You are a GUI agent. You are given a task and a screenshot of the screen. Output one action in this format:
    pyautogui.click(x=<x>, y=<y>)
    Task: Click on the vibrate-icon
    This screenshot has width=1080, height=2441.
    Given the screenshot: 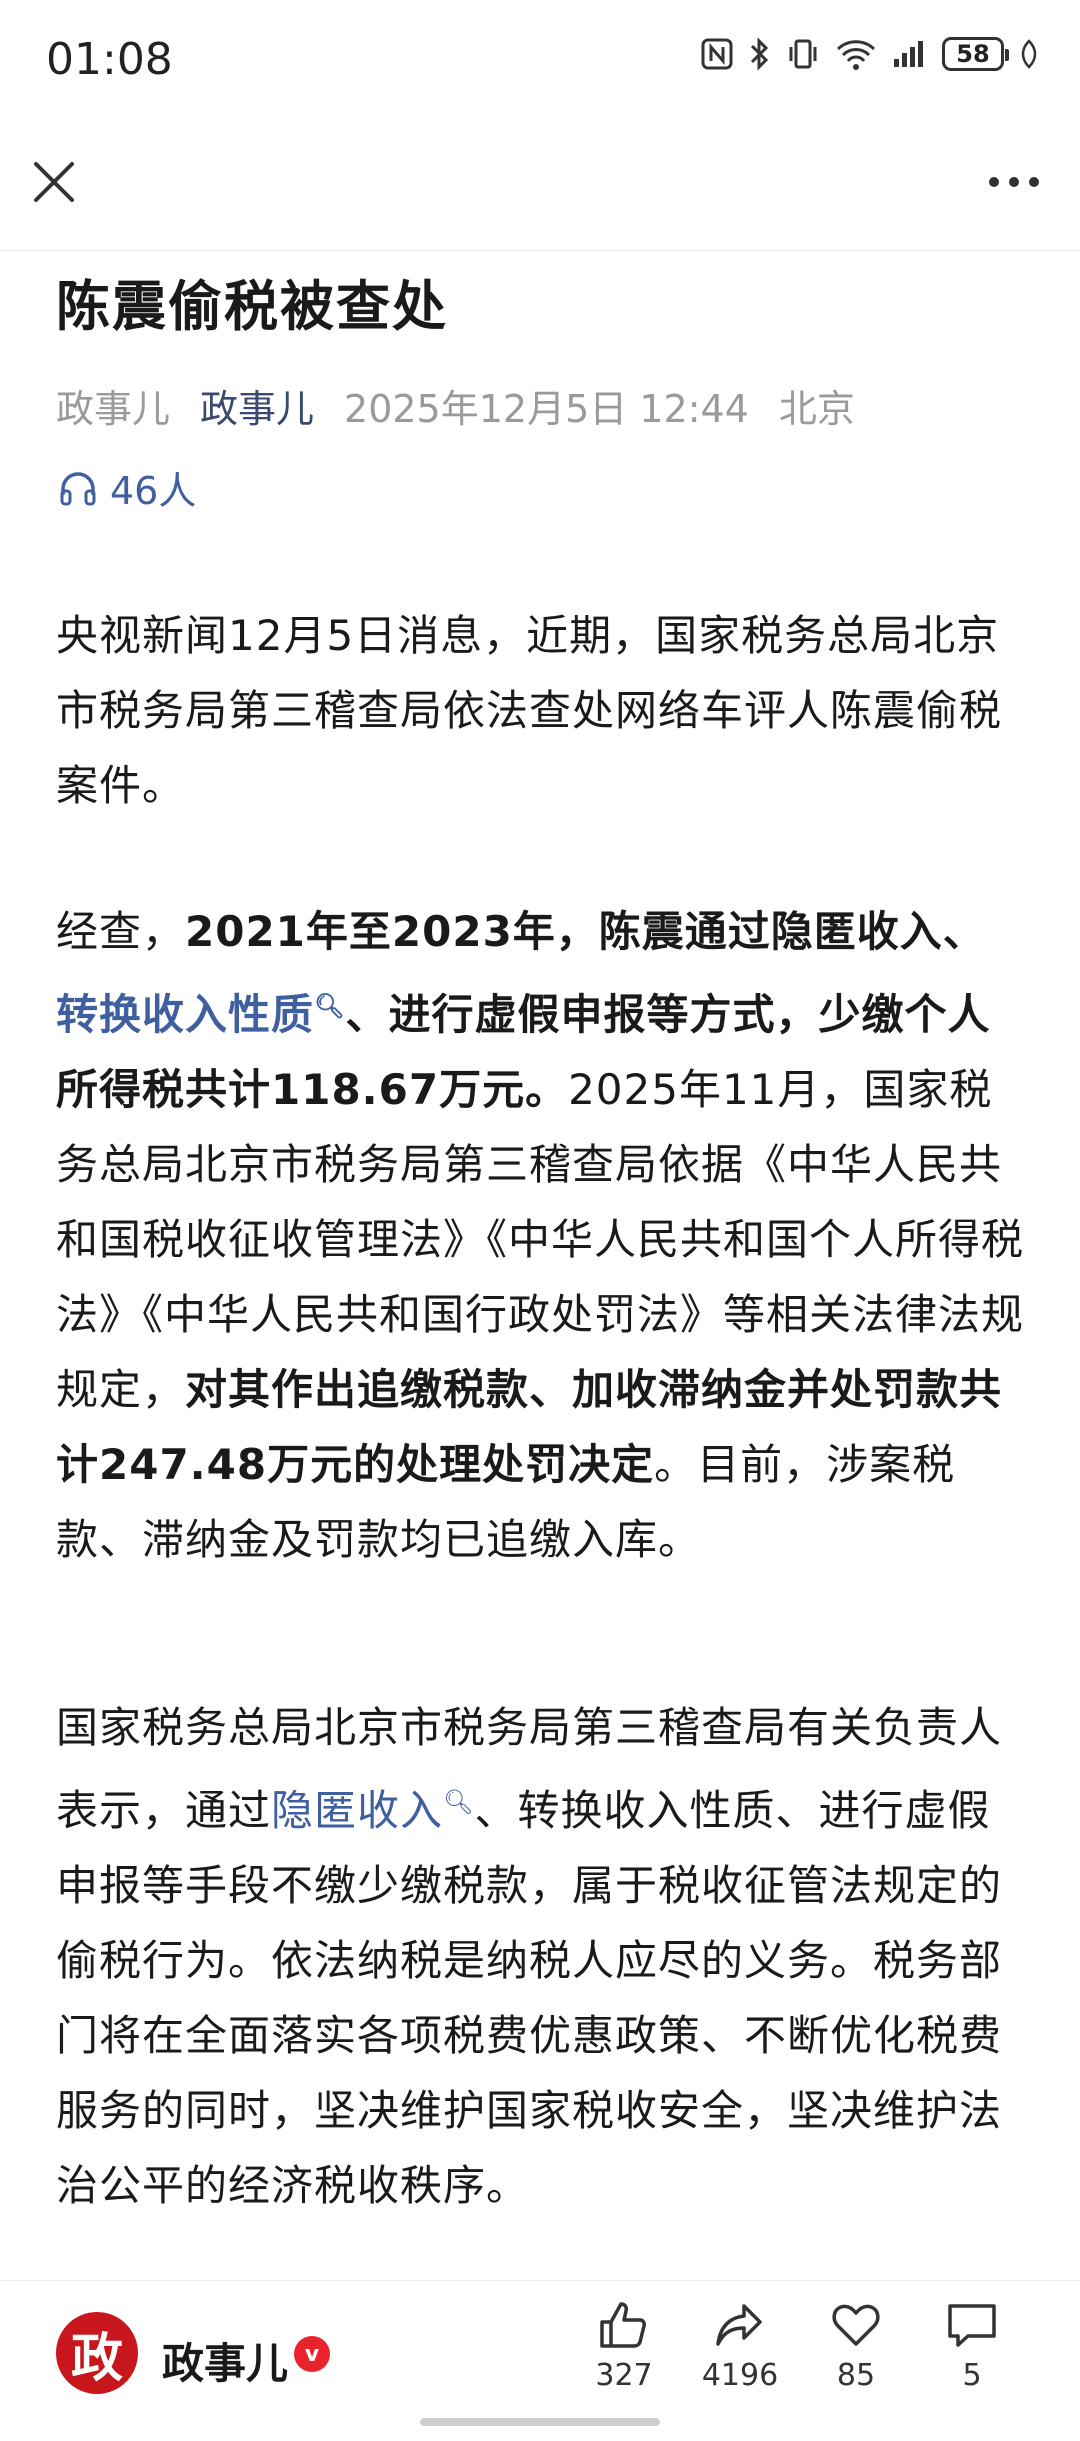 What is the action you would take?
    pyautogui.click(x=803, y=54)
    